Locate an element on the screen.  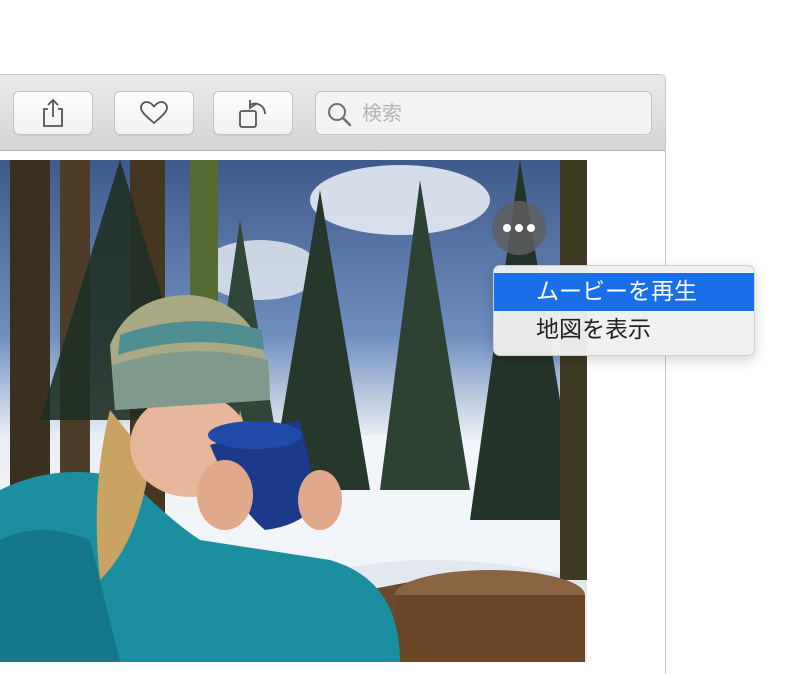
context-menu: ムービーを再生 地図を表示 is located at coordinates (624, 310).